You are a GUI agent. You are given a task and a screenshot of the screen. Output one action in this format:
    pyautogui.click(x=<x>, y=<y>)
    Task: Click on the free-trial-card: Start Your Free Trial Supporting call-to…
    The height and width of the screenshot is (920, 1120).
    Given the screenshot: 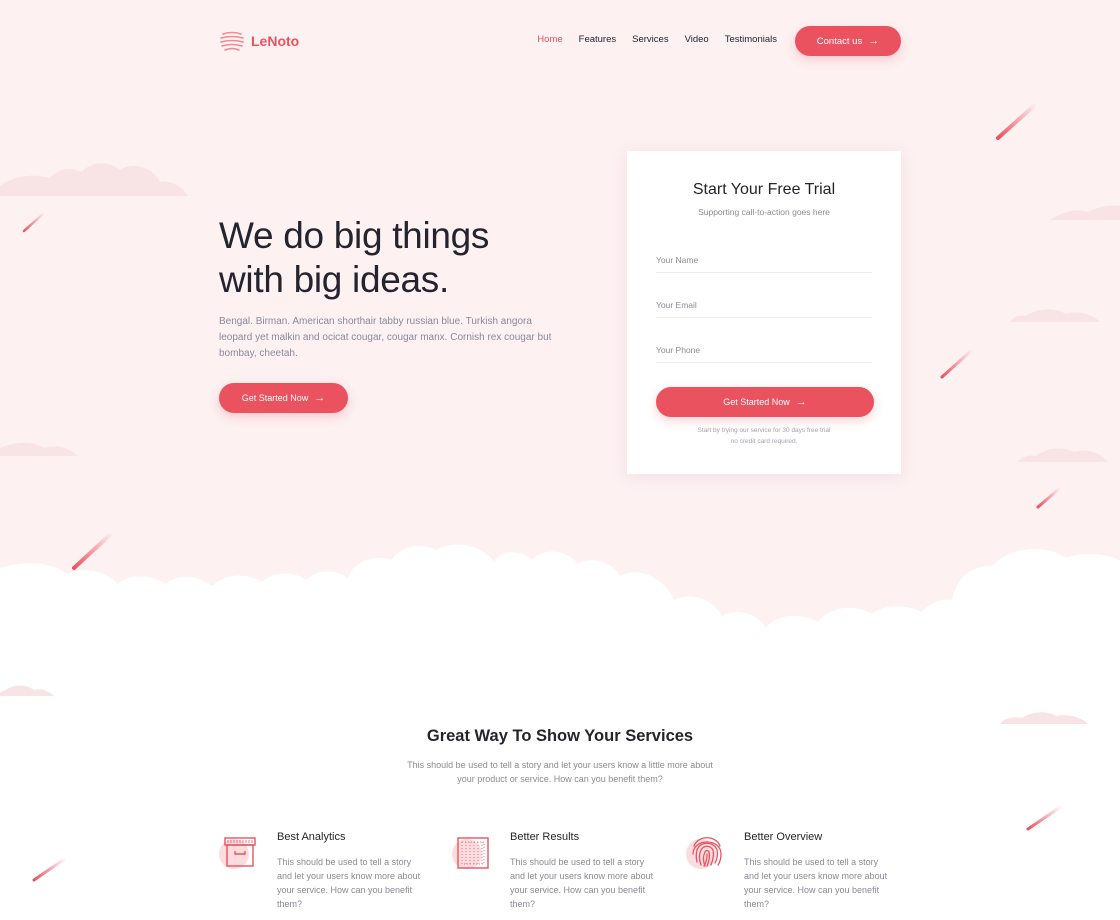 What is the action you would take?
    pyautogui.click(x=764, y=312)
    